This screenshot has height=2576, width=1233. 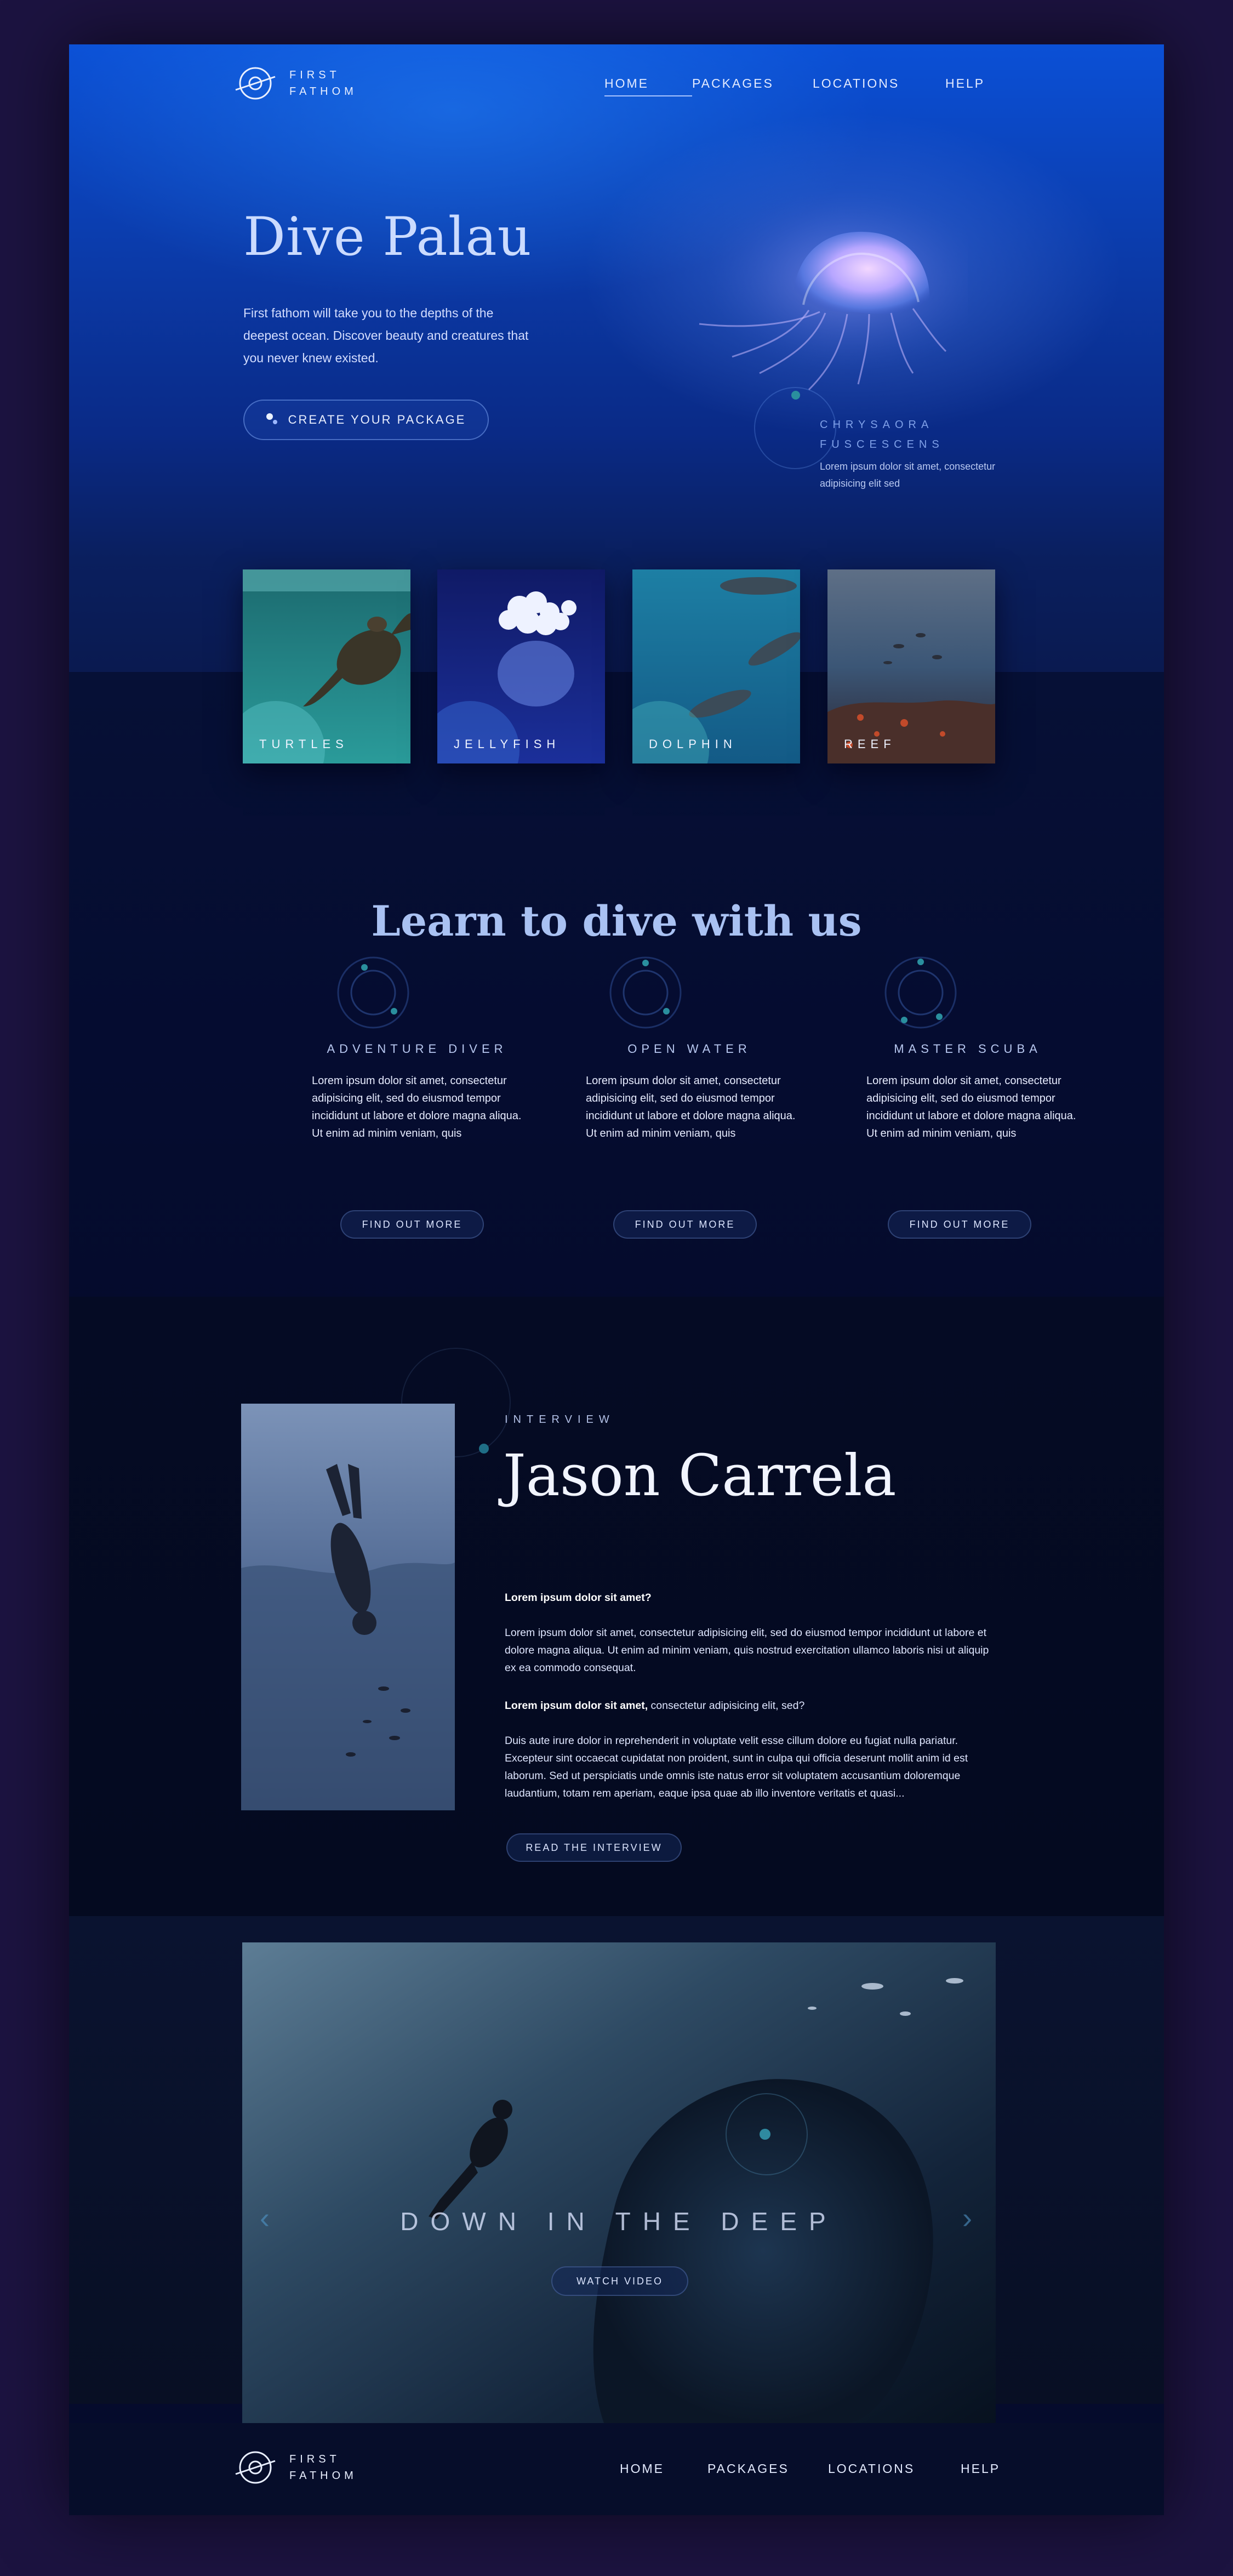 What do you see at coordinates (967, 2218) in the screenshot?
I see `chevron-right-icon: ›` at bounding box center [967, 2218].